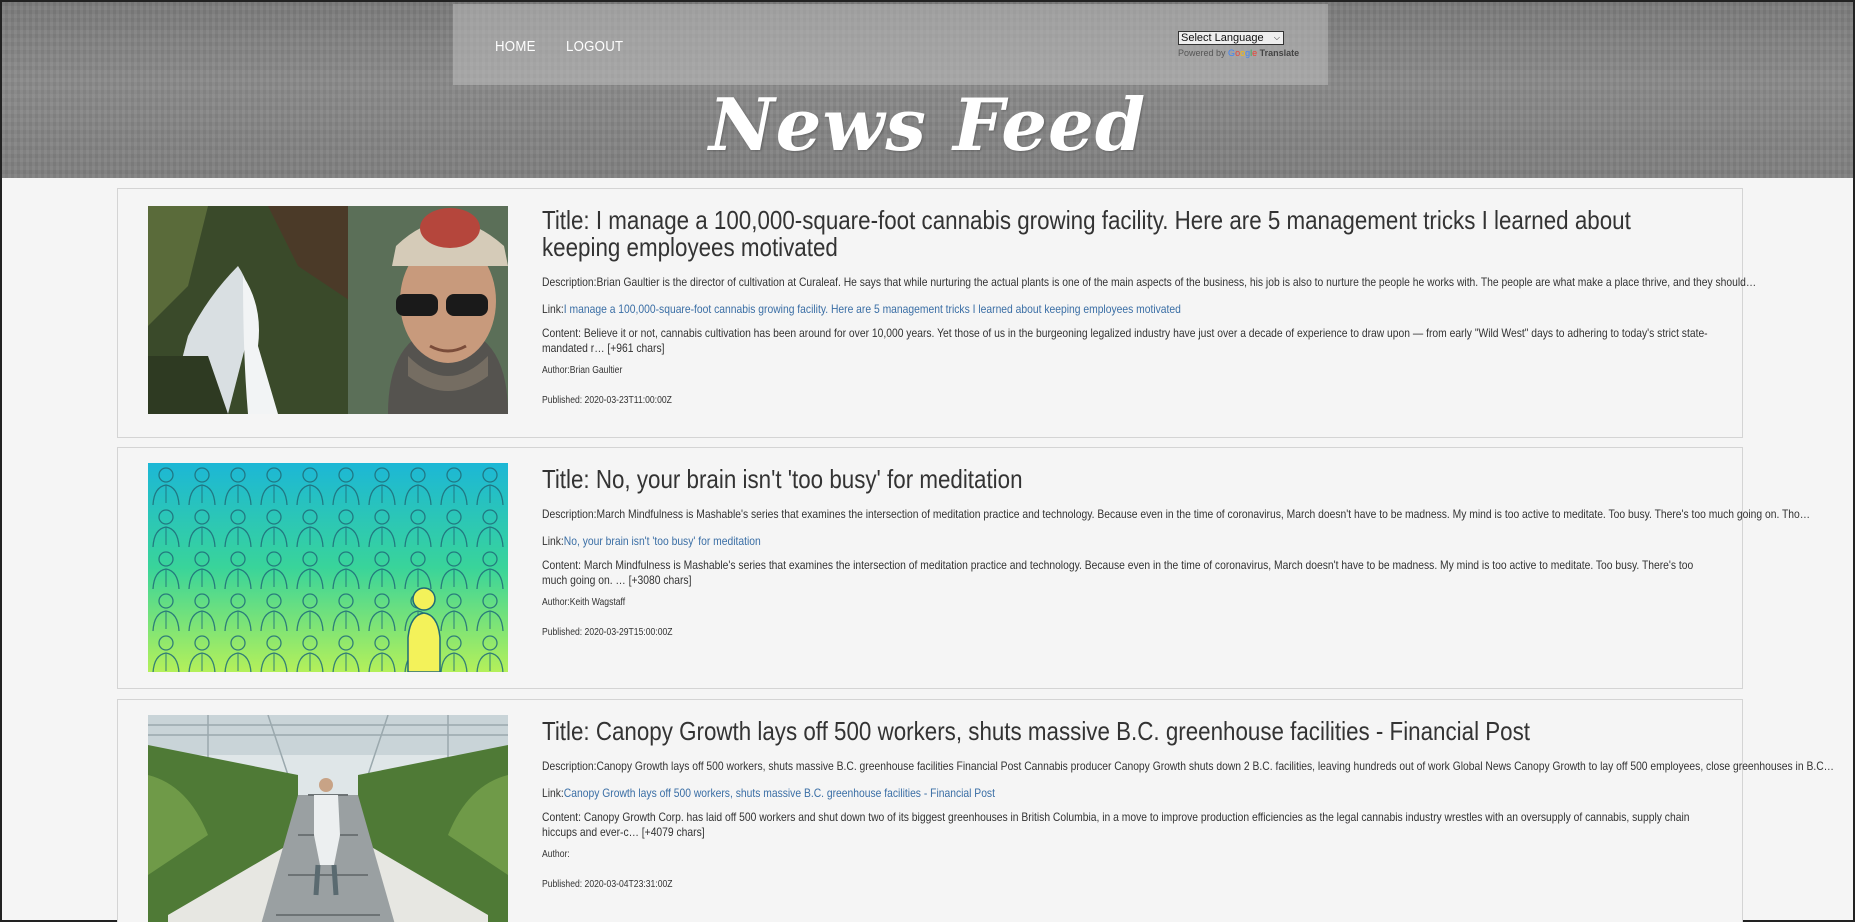 The height and width of the screenshot is (922, 1855). Describe the element at coordinates (556, 854) in the screenshot. I see `article-author: Author:` at that location.